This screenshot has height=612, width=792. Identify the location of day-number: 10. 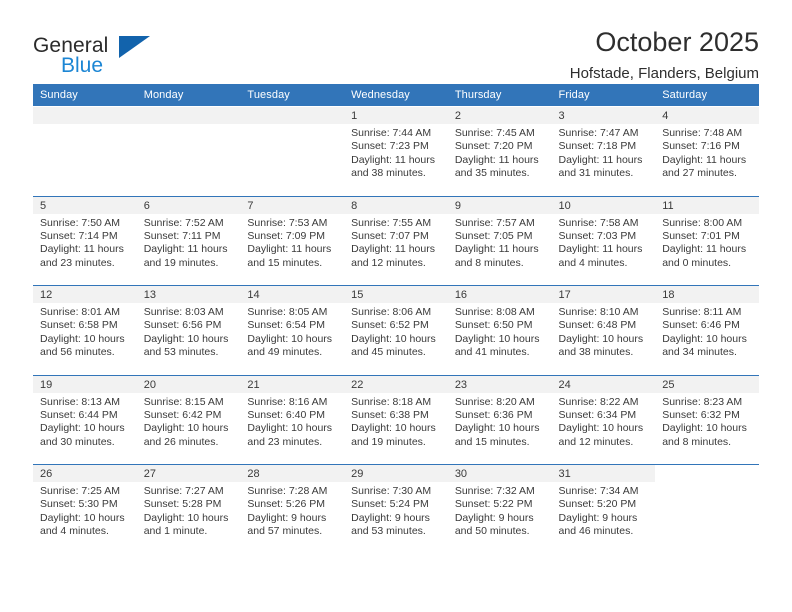
(603, 205).